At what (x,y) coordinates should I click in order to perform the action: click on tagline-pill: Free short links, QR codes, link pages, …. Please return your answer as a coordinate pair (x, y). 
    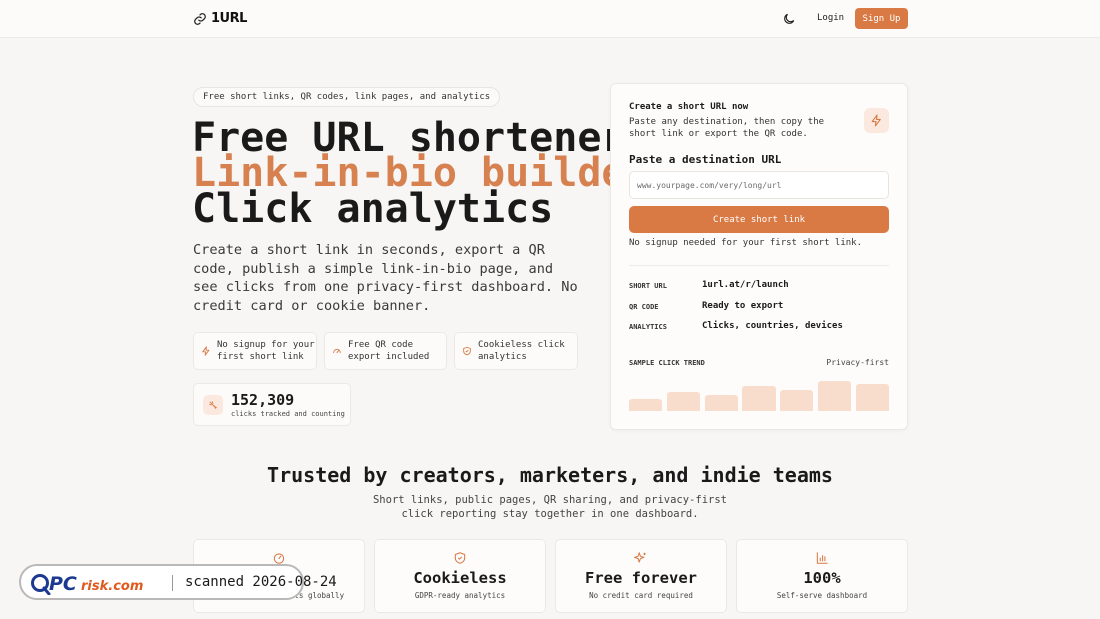
    Looking at the image, I should click on (347, 97).